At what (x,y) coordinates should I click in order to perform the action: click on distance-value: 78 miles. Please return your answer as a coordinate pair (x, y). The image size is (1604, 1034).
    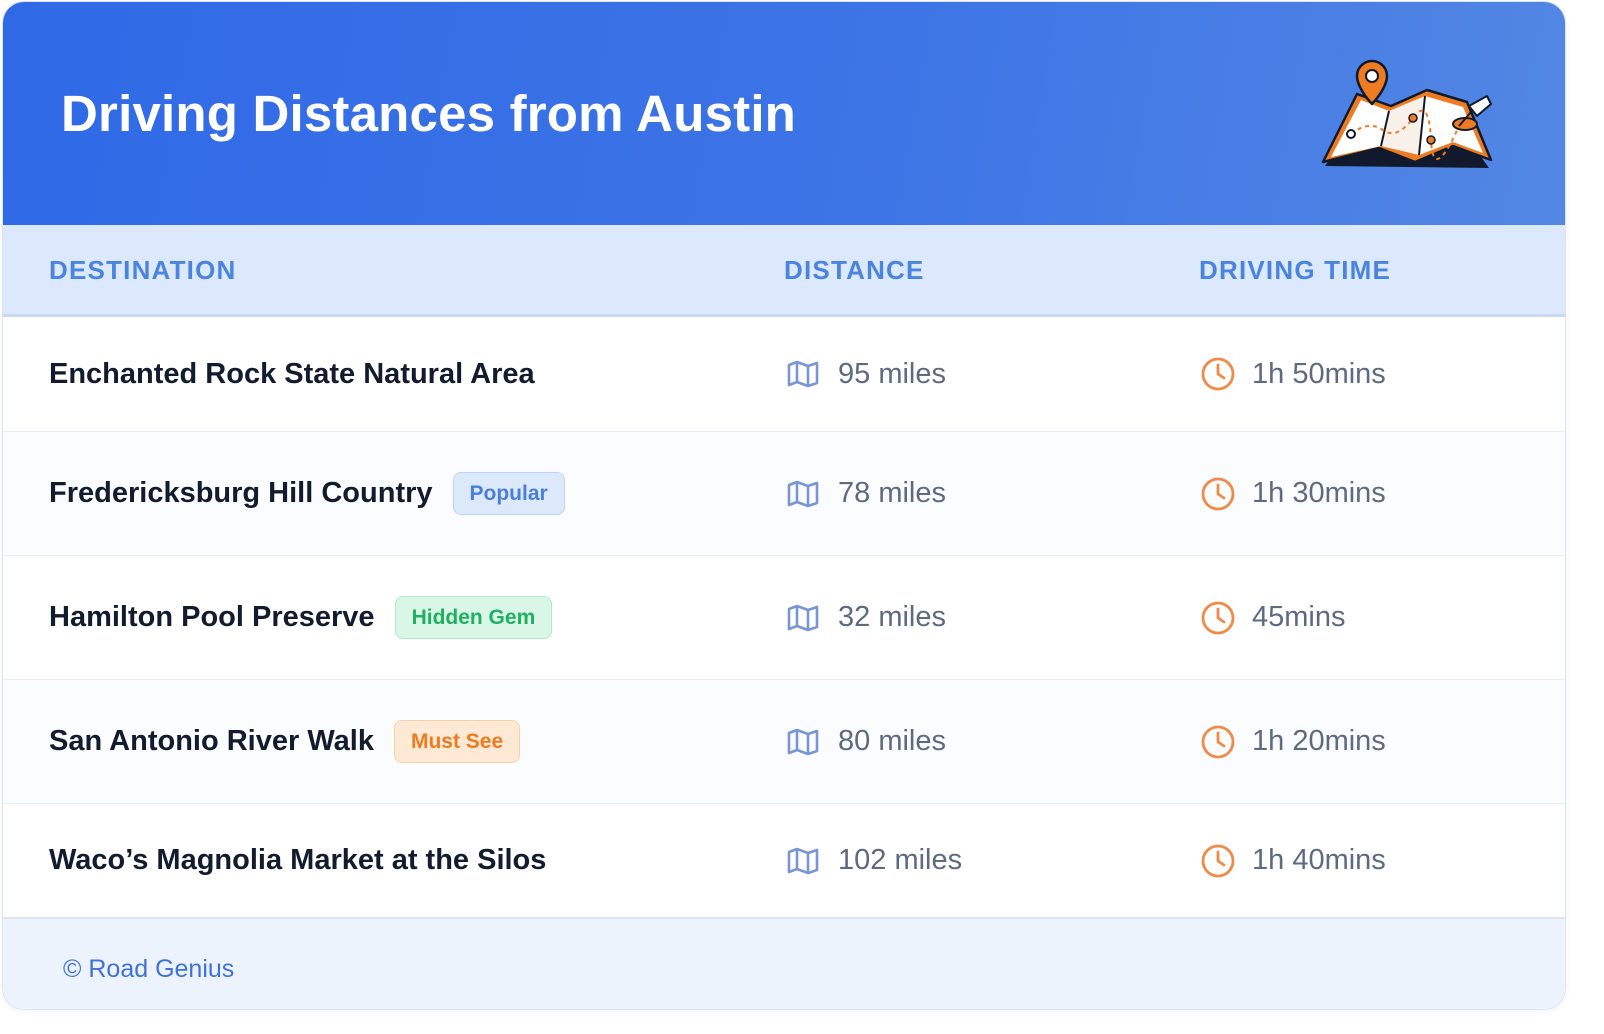
    Looking at the image, I should click on (892, 493).